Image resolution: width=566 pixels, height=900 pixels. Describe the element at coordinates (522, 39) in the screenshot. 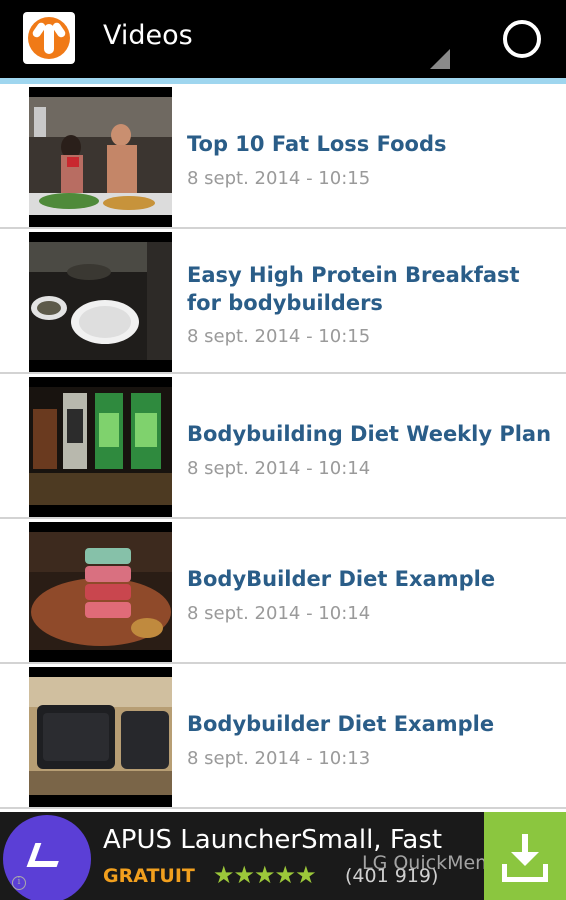

I see `refresh-icon` at that location.